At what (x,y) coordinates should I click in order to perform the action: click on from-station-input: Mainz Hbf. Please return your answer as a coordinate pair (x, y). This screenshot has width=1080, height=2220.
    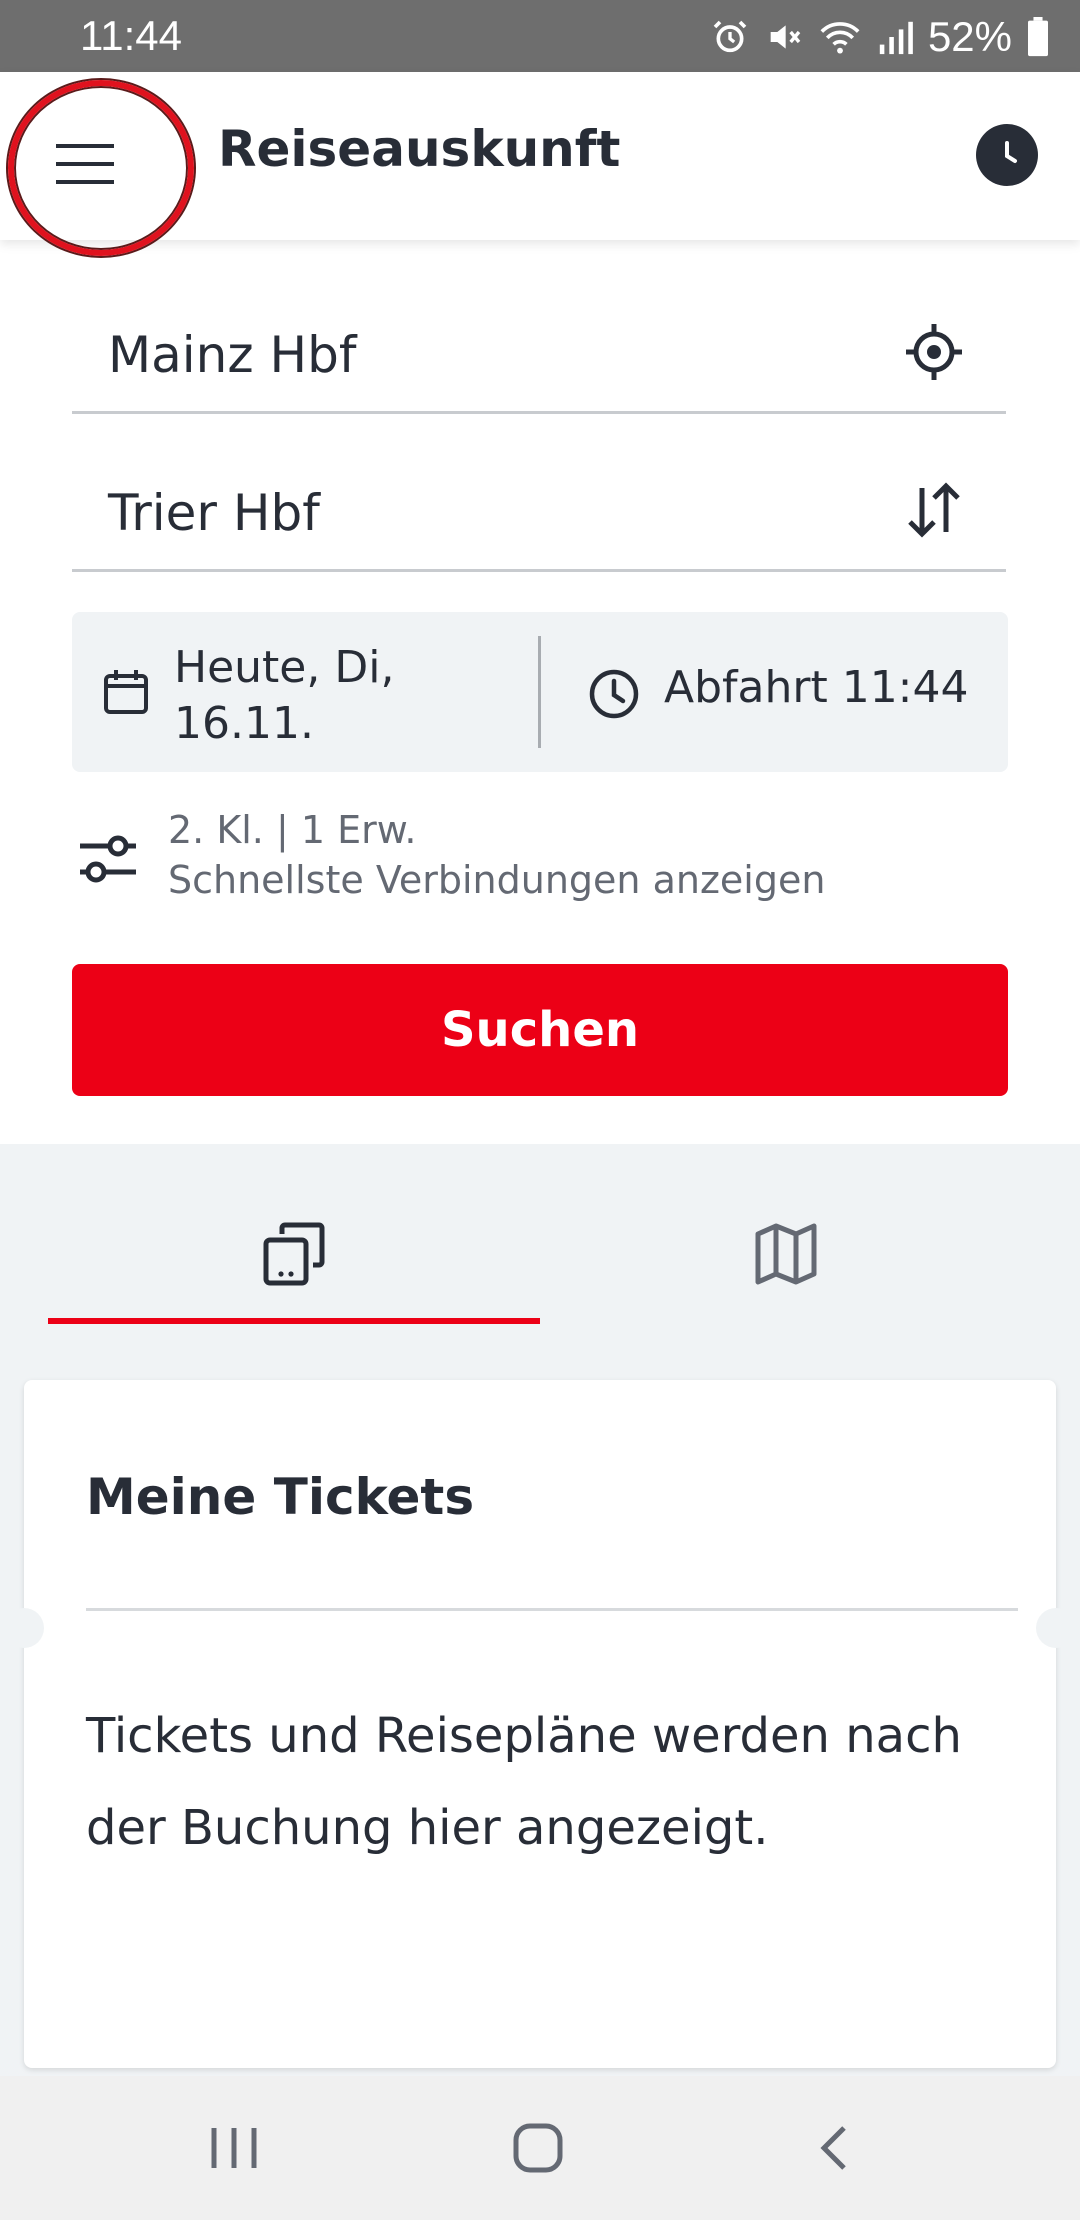
    Looking at the image, I should click on (232, 355).